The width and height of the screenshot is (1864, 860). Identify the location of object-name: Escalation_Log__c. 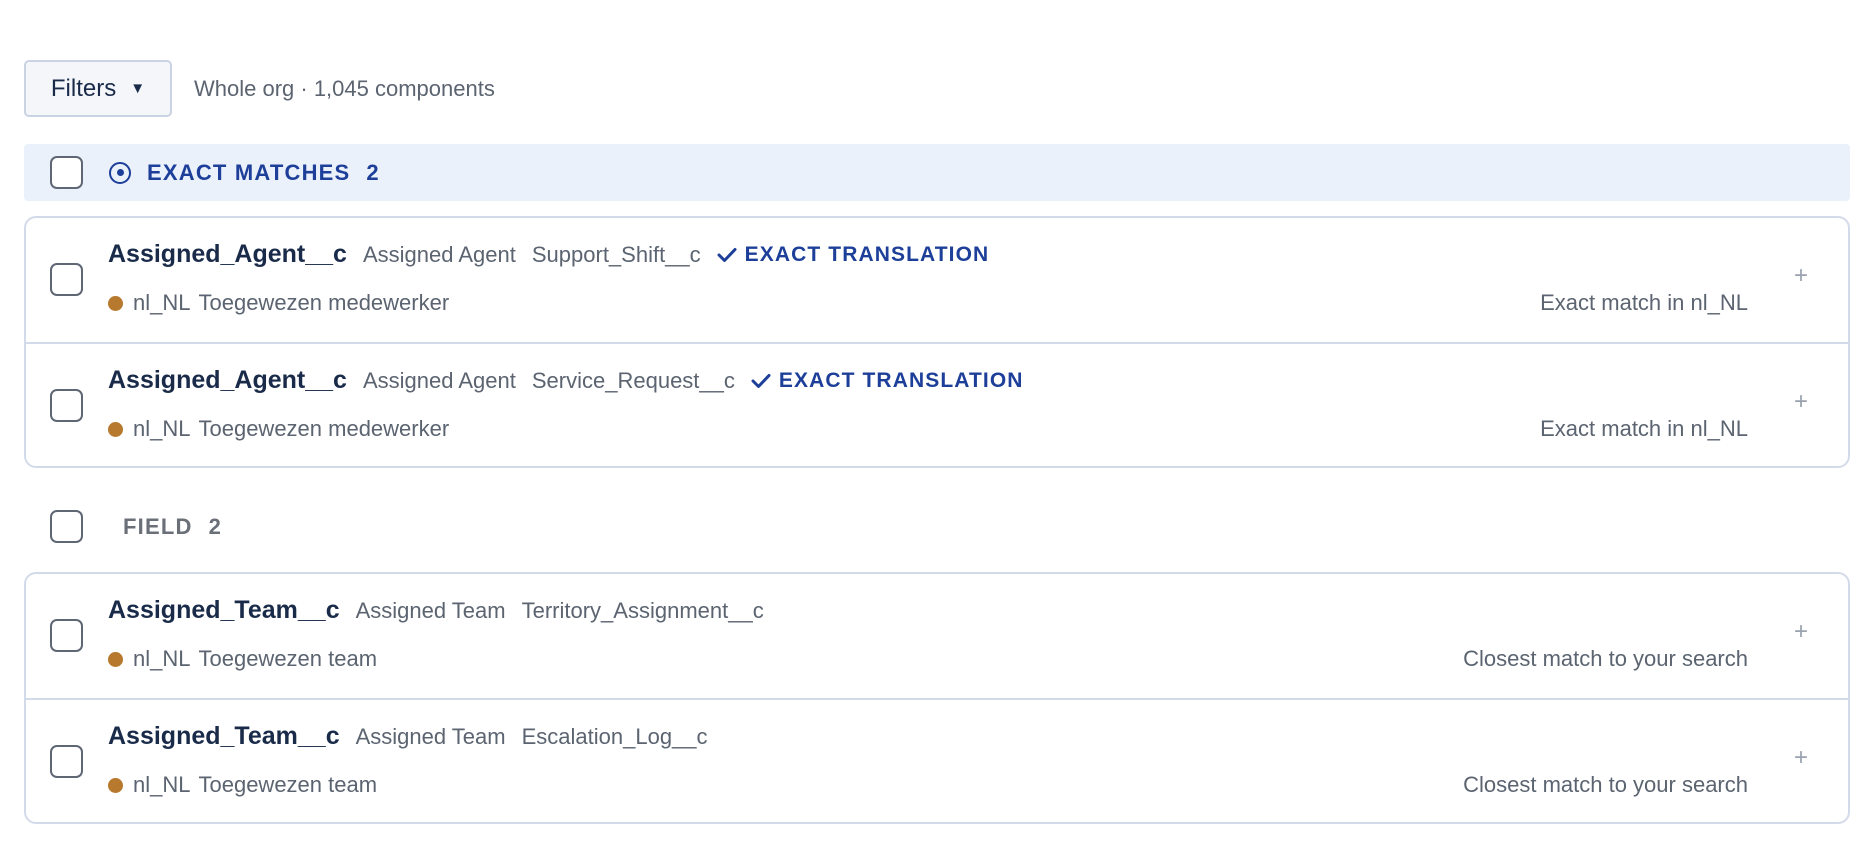
(614, 736).